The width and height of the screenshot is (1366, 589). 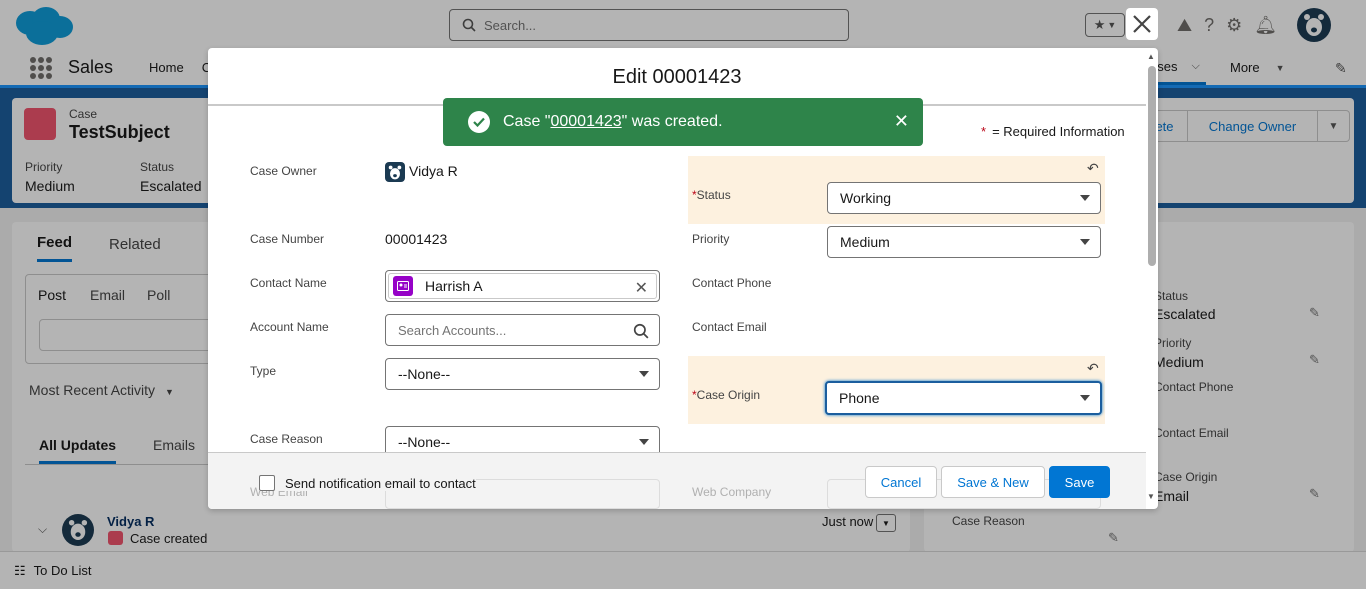 What do you see at coordinates (424, 374) in the screenshot?
I see `type-value: --None--` at bounding box center [424, 374].